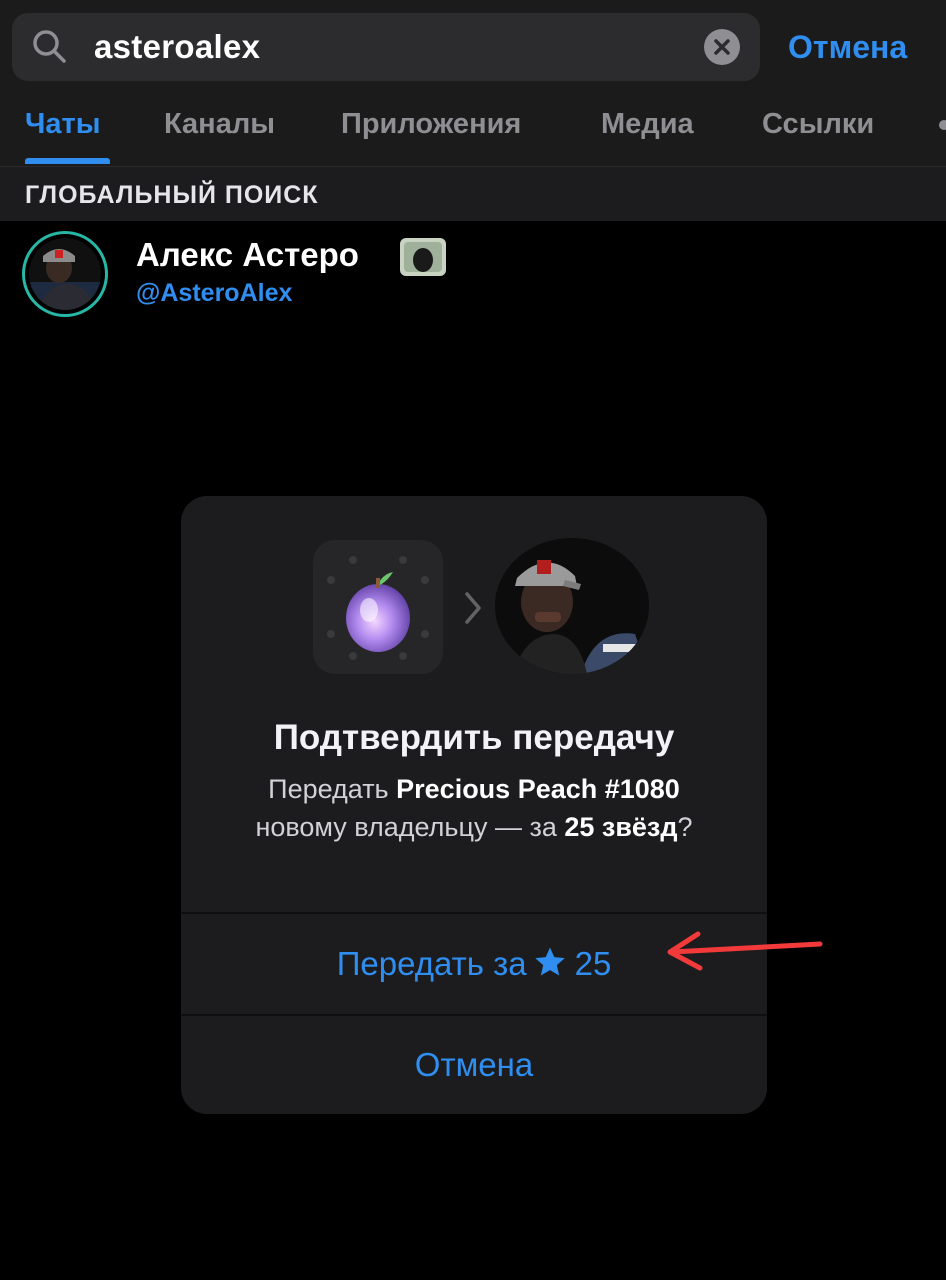 This screenshot has width=946, height=1280. I want to click on star-icon, so click(549, 961).